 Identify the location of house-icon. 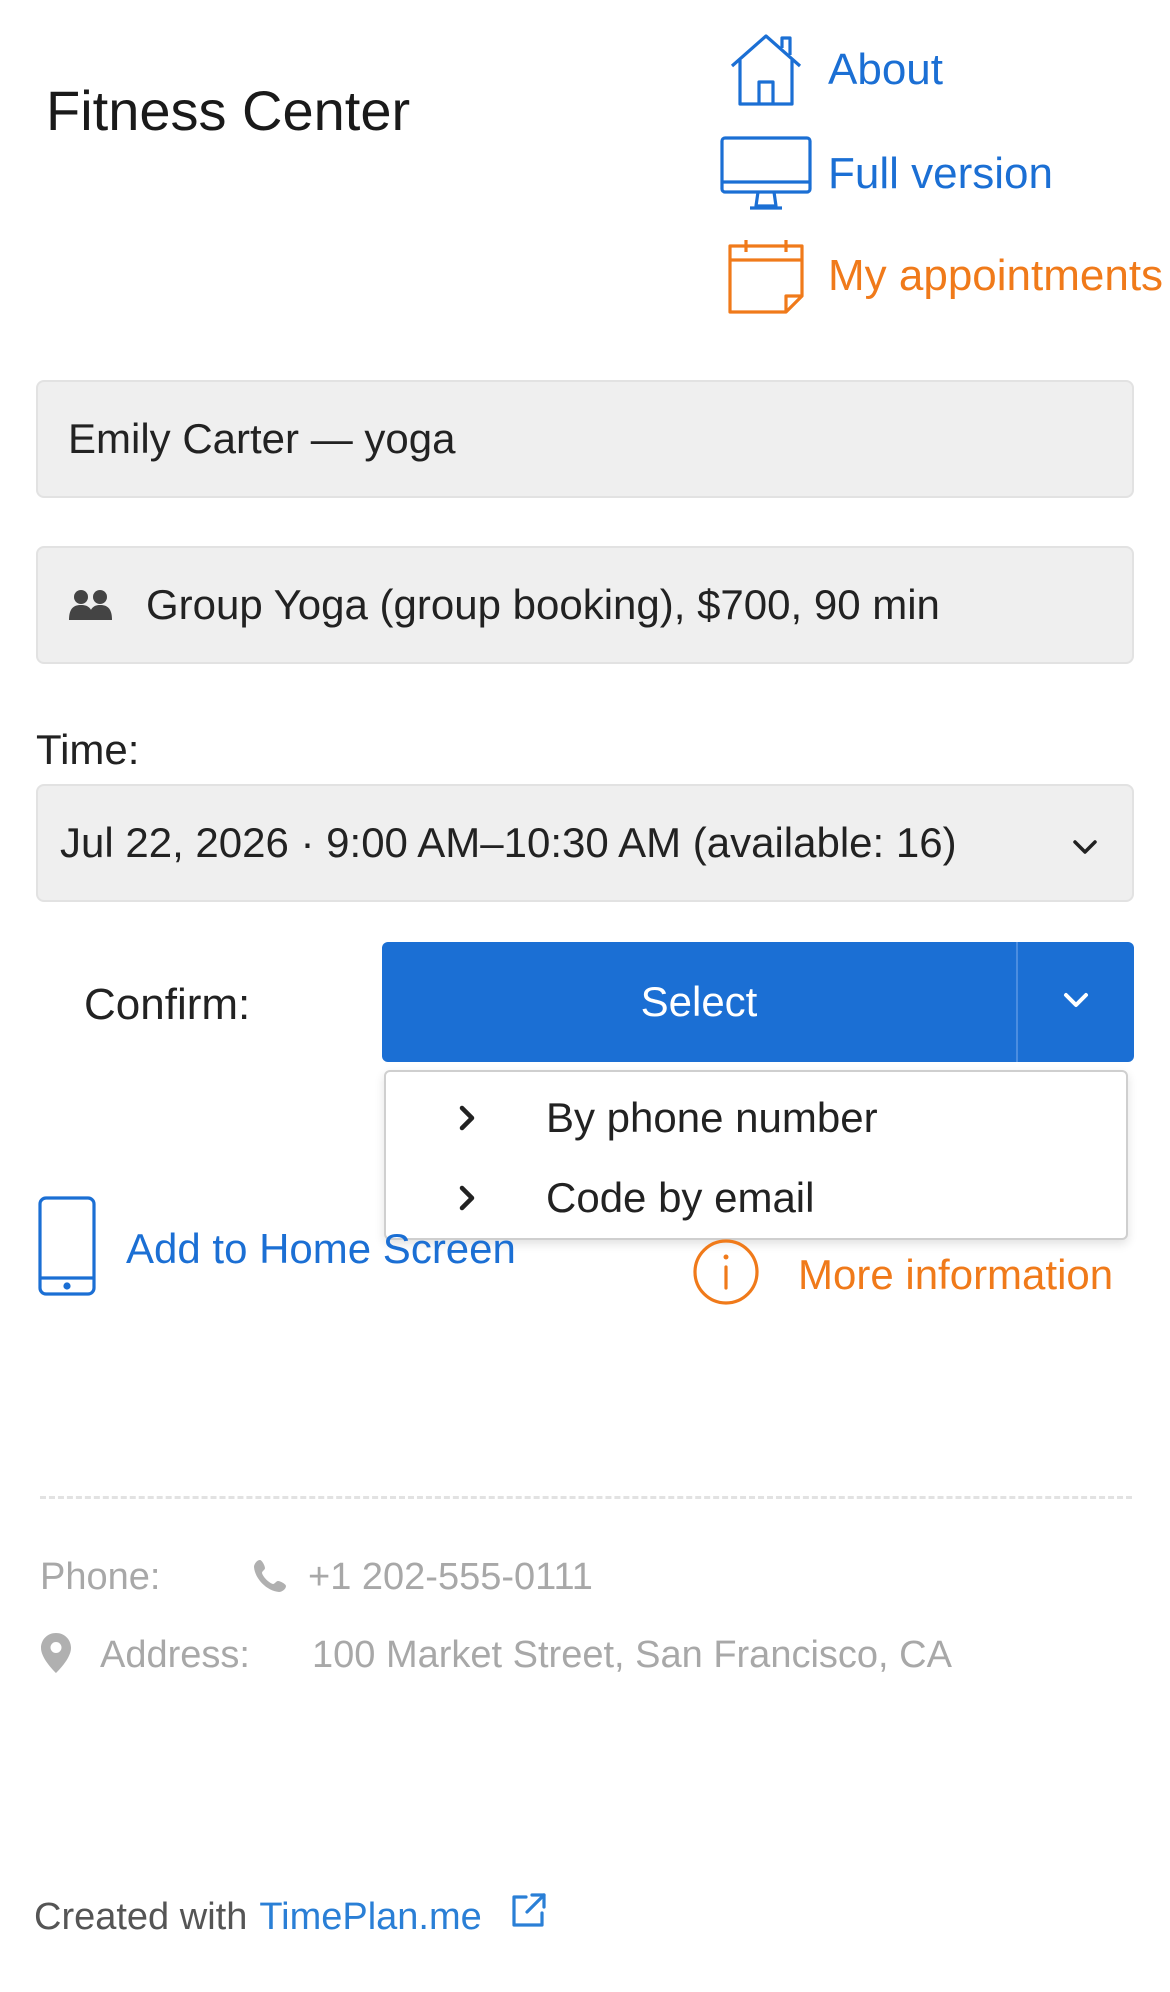
(766, 70).